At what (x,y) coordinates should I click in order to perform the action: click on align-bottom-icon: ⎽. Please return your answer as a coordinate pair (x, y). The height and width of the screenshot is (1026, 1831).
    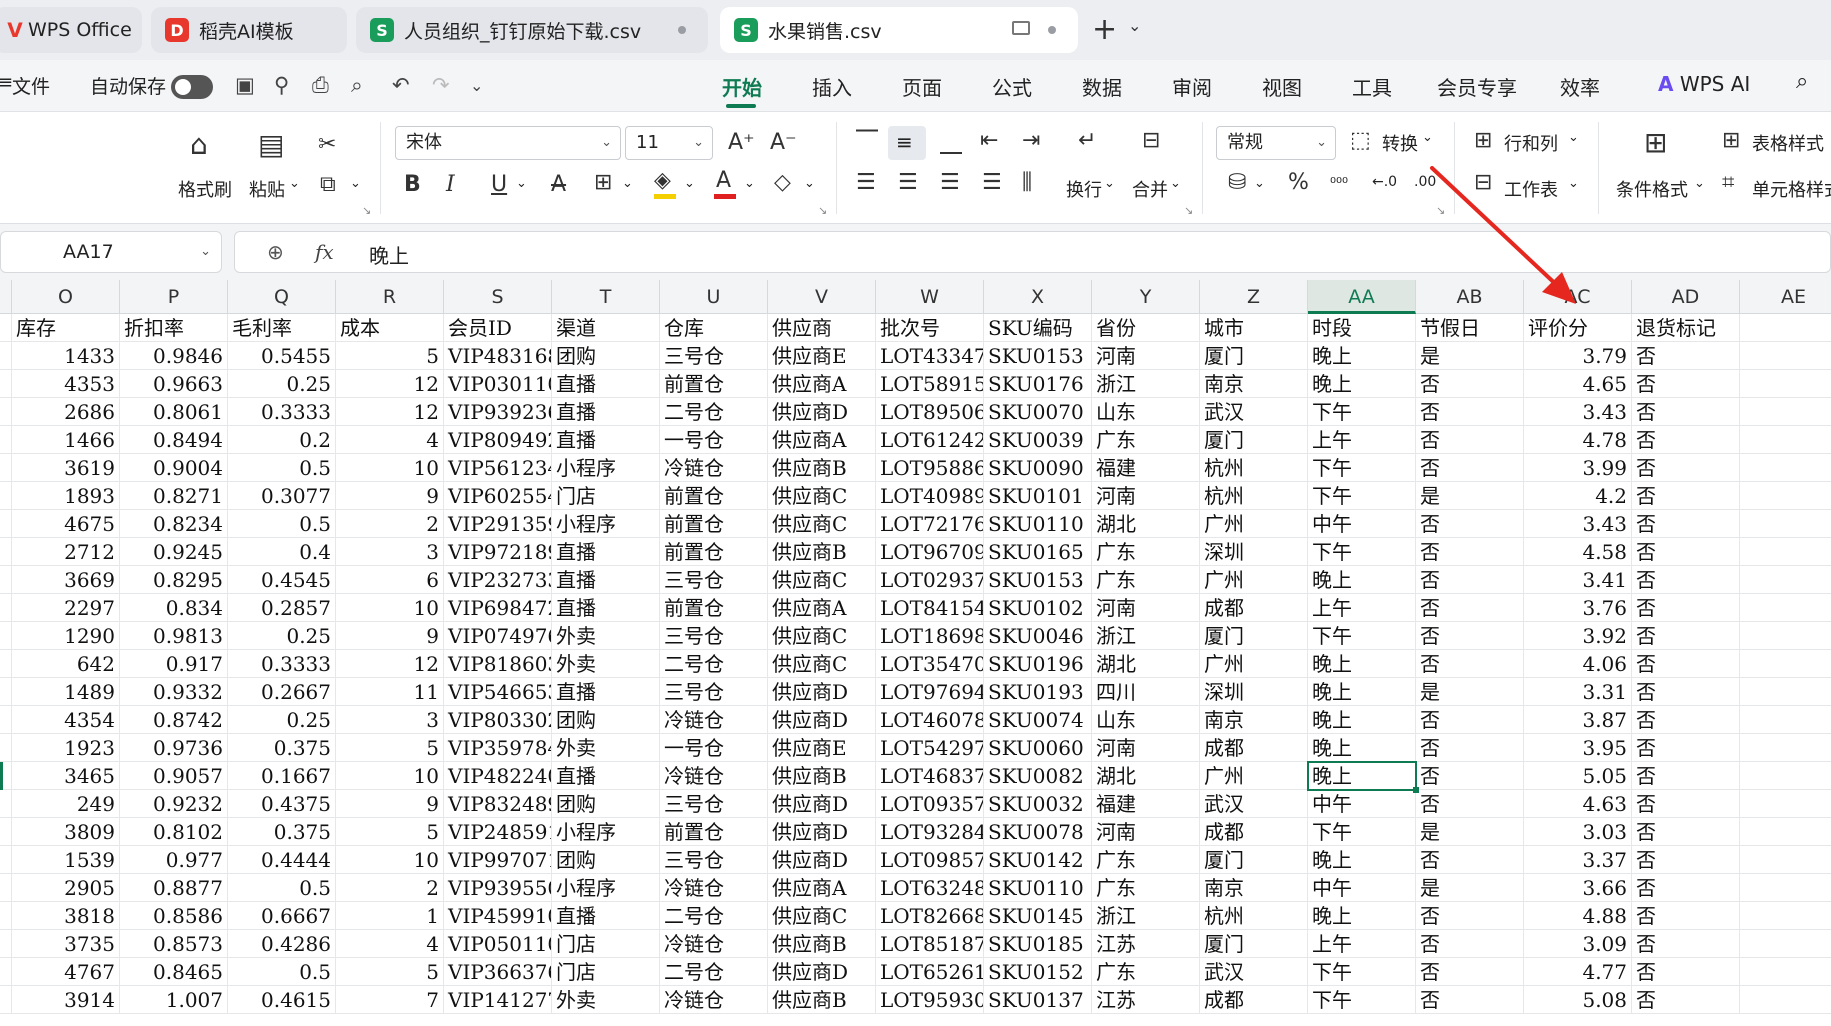
    Looking at the image, I should click on (951, 142).